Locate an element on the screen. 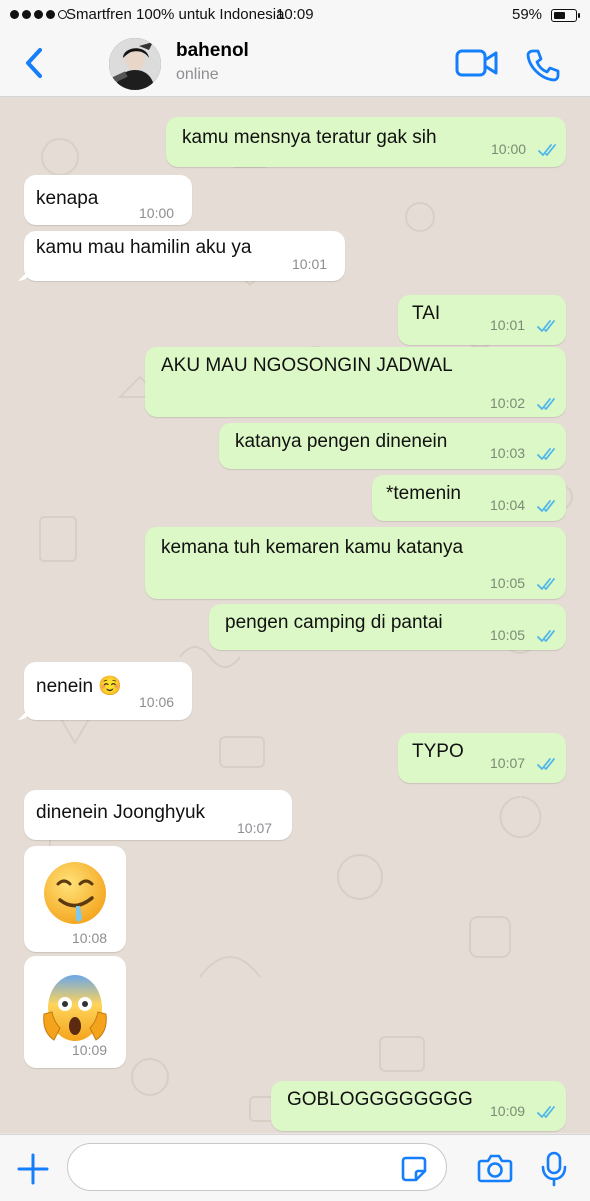 The image size is (590, 1201). battery-percent: 59% is located at coordinates (527, 14).